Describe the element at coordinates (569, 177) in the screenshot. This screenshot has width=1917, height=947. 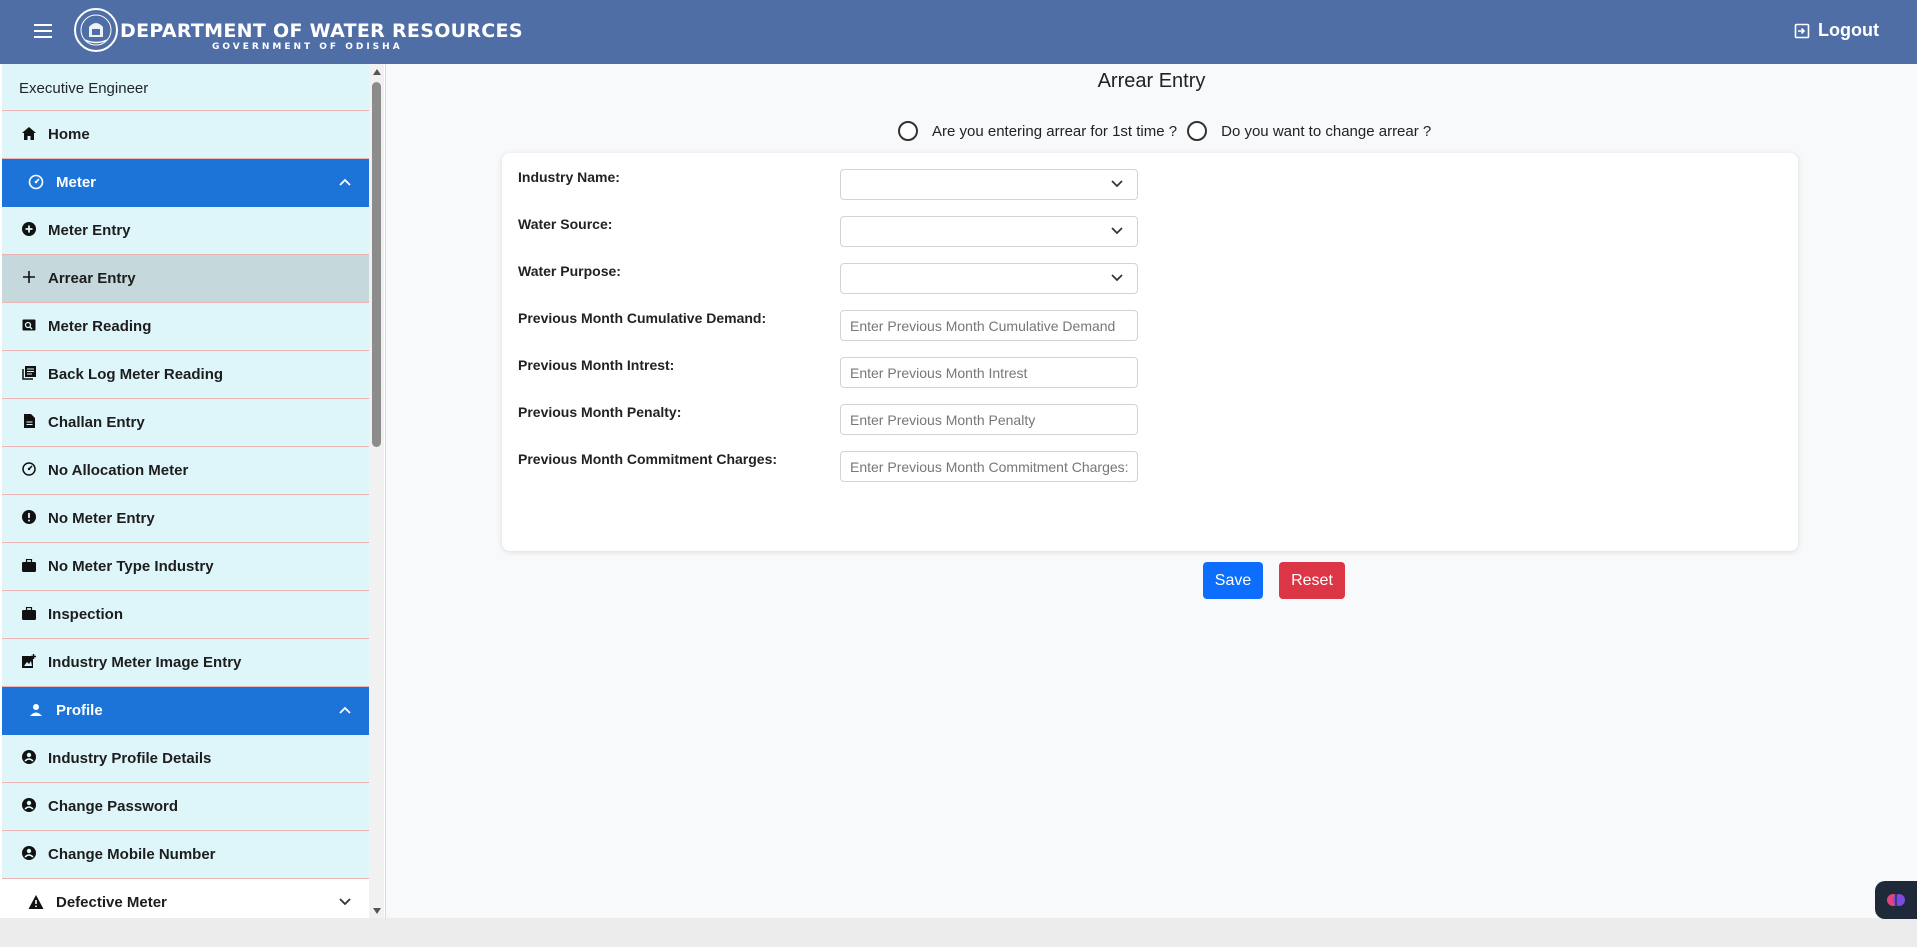
I see `industry-name-label: Industry Name:` at that location.